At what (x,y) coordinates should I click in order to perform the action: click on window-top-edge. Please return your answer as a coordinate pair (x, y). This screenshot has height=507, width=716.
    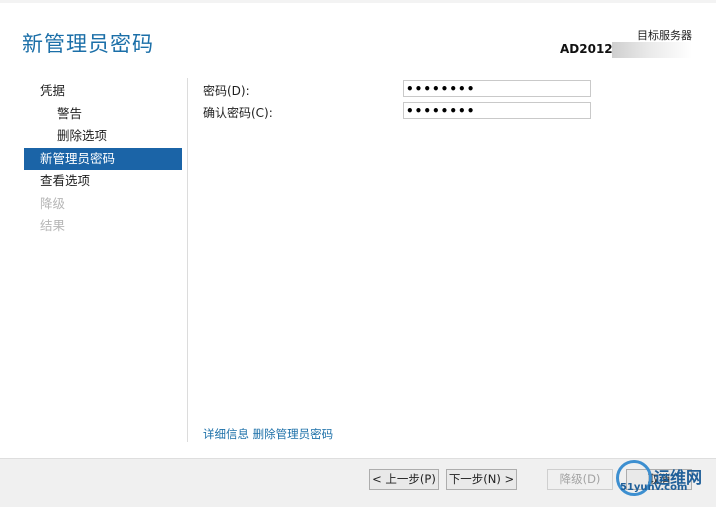
    Looking at the image, I should click on (358, 1).